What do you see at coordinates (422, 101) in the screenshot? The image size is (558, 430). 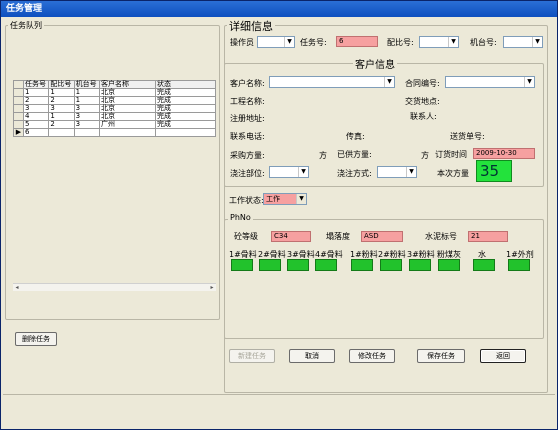 I see `delivery-place-label: 交货地点:` at bounding box center [422, 101].